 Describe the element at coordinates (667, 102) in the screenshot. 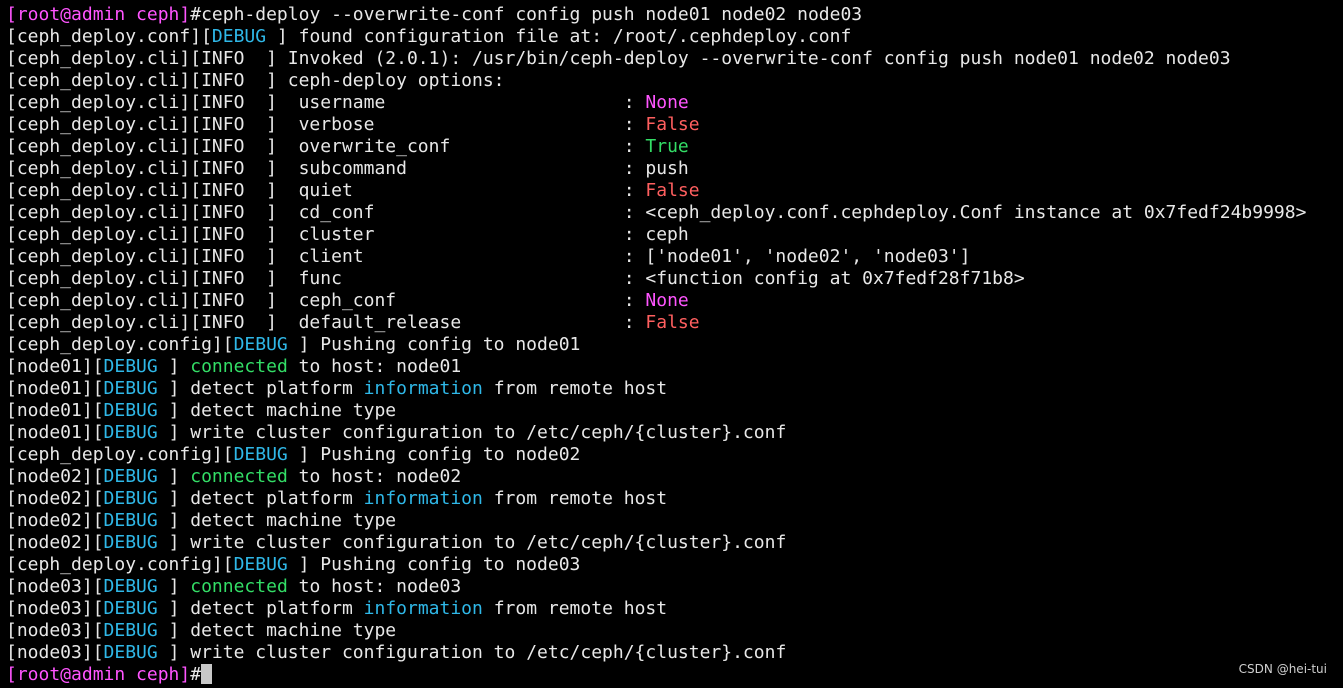

I see `terminal-text-segment: None` at that location.